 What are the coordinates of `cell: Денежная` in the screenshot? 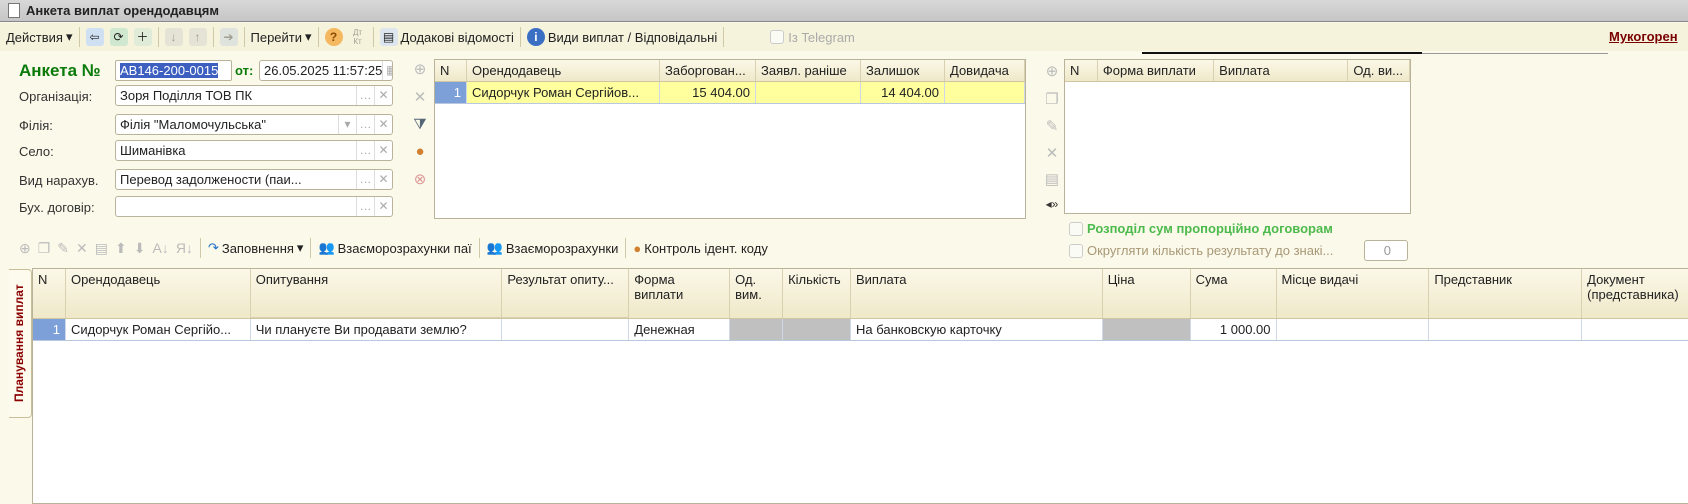 It's located at (680, 329).